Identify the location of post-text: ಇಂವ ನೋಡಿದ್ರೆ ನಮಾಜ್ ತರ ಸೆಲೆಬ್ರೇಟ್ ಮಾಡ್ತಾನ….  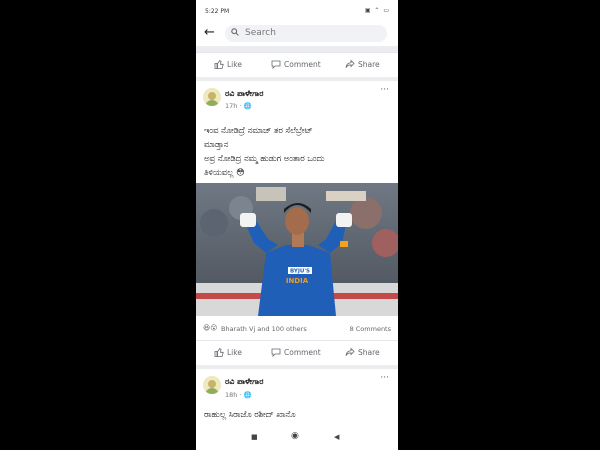
(298, 151).